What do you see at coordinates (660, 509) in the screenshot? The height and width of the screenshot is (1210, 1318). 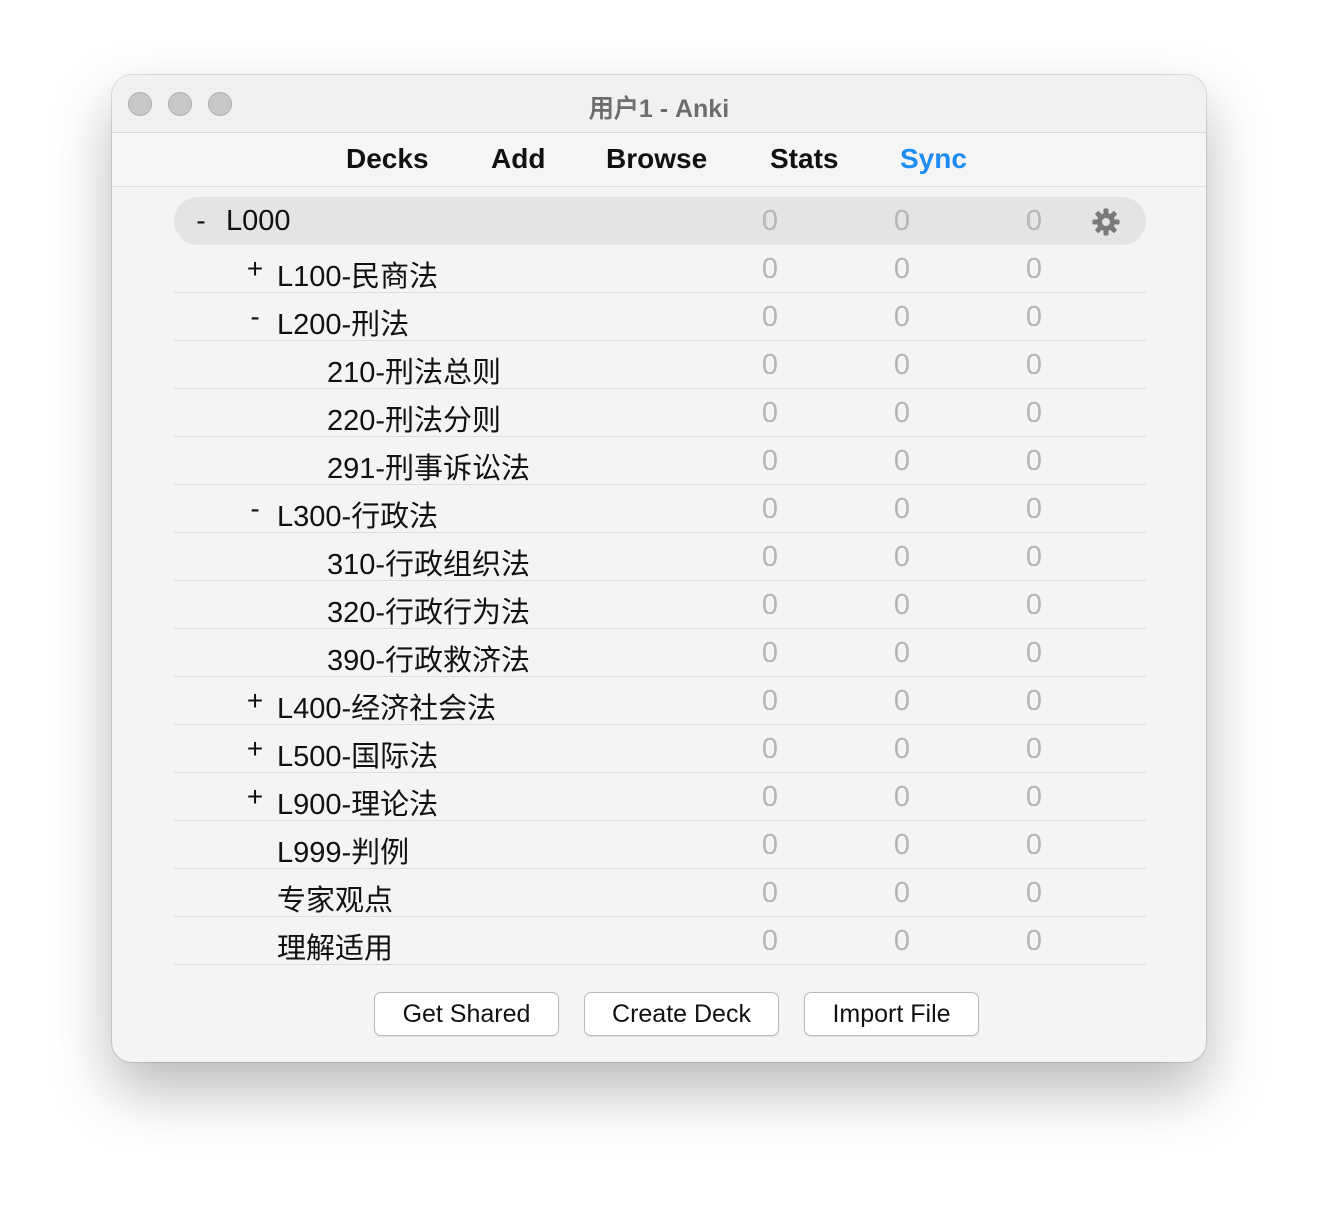 I see `deck-row: - L300-行政法 0 0 0` at bounding box center [660, 509].